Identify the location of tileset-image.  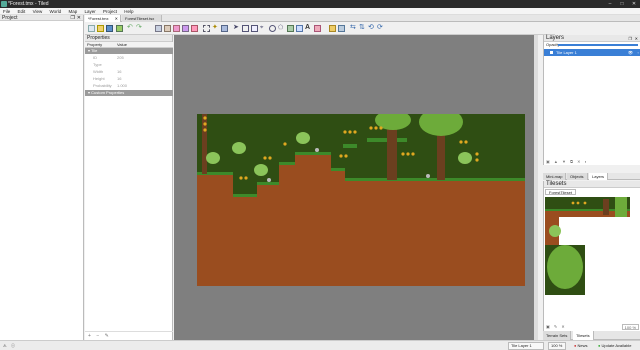
(587, 252).